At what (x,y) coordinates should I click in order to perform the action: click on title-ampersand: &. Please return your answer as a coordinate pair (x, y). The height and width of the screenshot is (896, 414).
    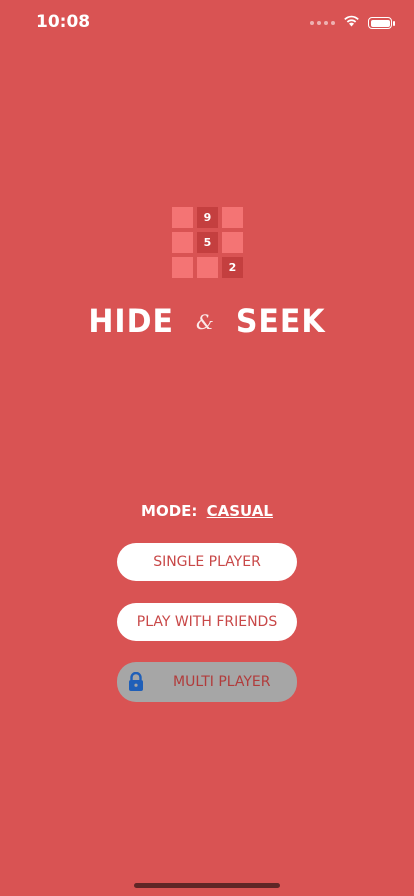
    Looking at the image, I should click on (205, 321).